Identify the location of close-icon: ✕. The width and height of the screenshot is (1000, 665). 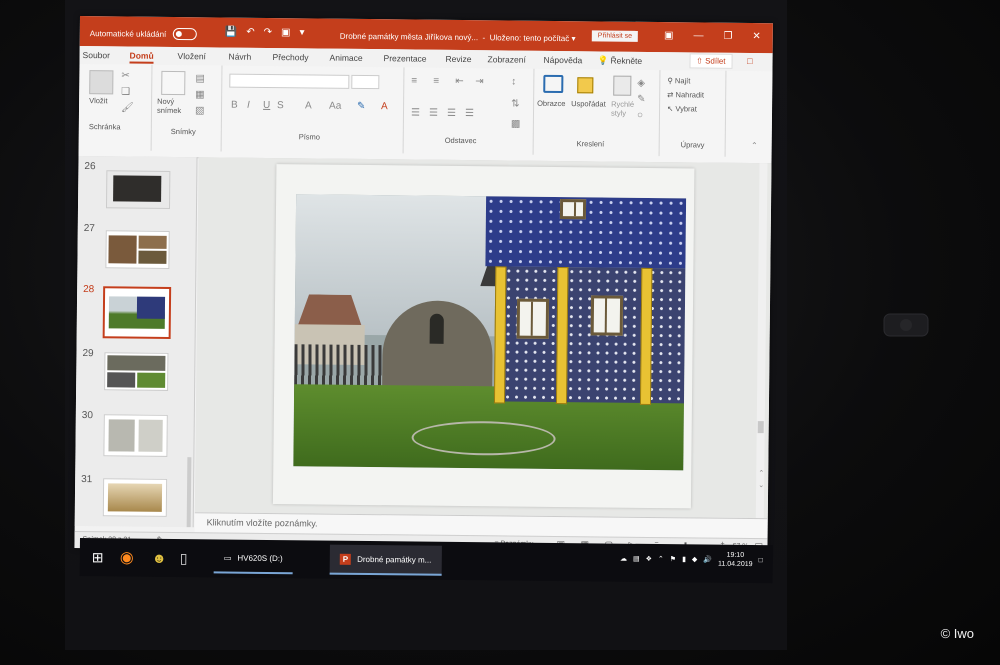
(756, 36).